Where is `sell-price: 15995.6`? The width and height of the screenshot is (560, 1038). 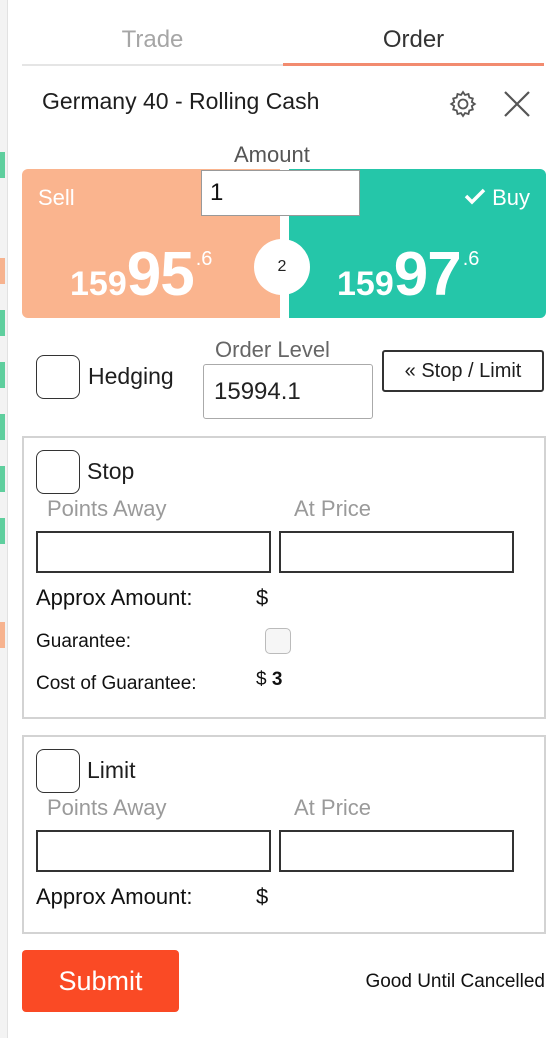
sell-price: 15995.6 is located at coordinates (141, 274).